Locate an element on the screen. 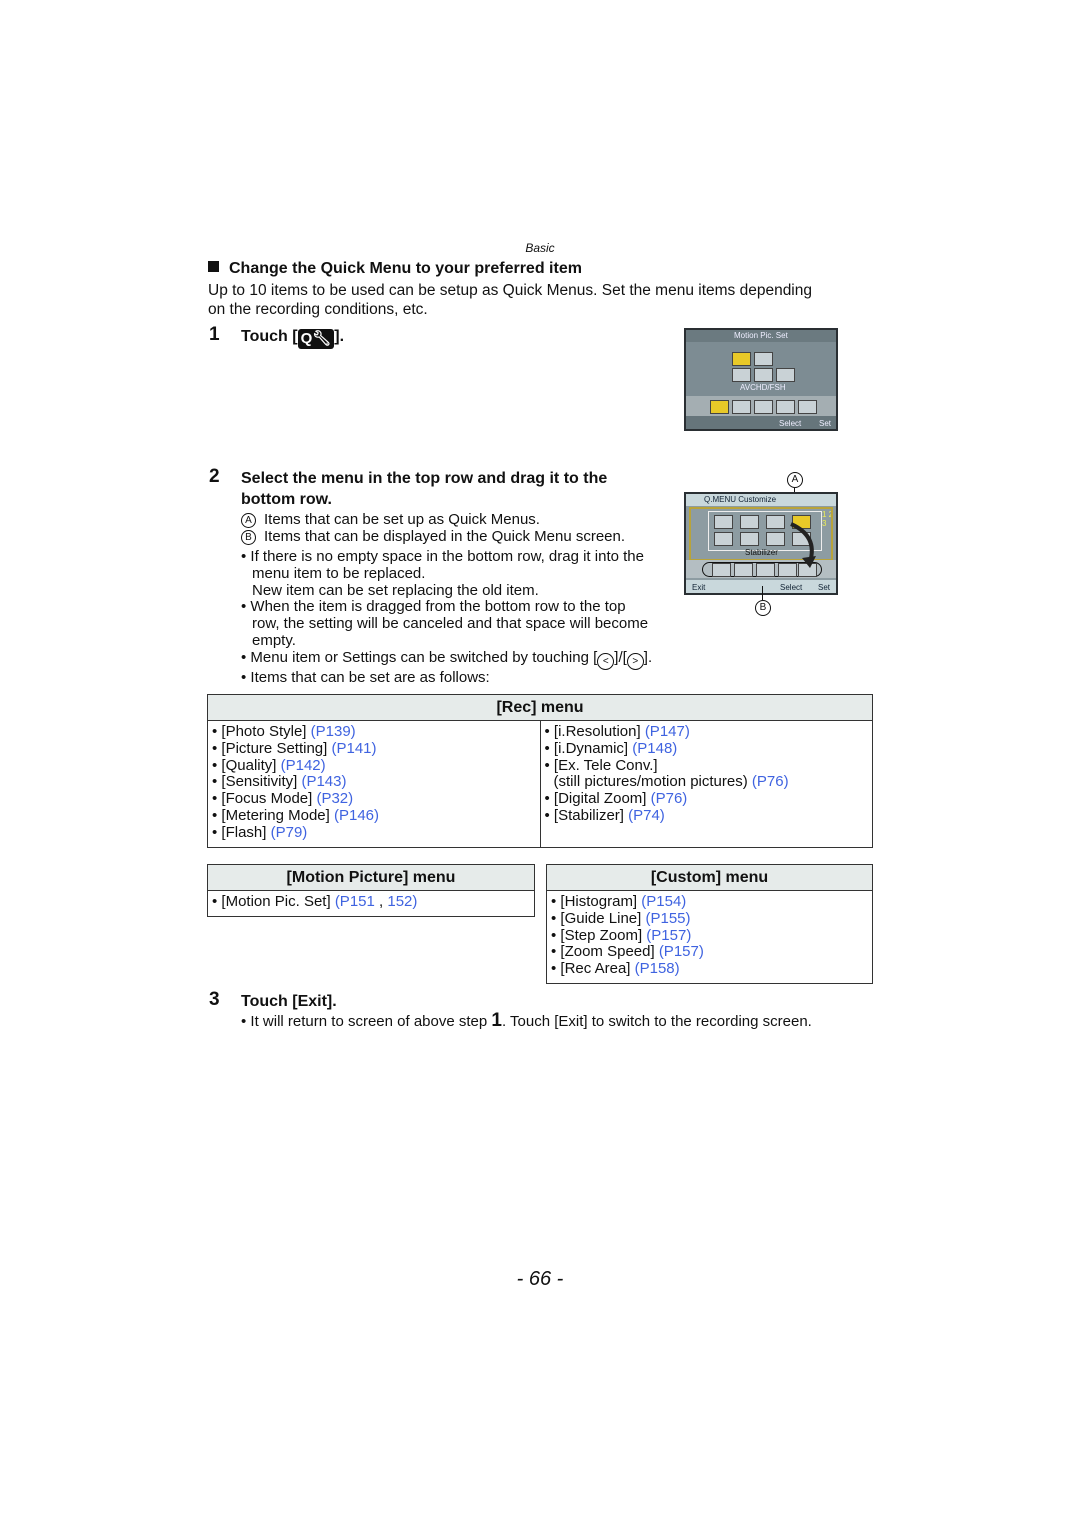  list-item: • [Sensitivity] (P143) is located at coordinates (279, 782).